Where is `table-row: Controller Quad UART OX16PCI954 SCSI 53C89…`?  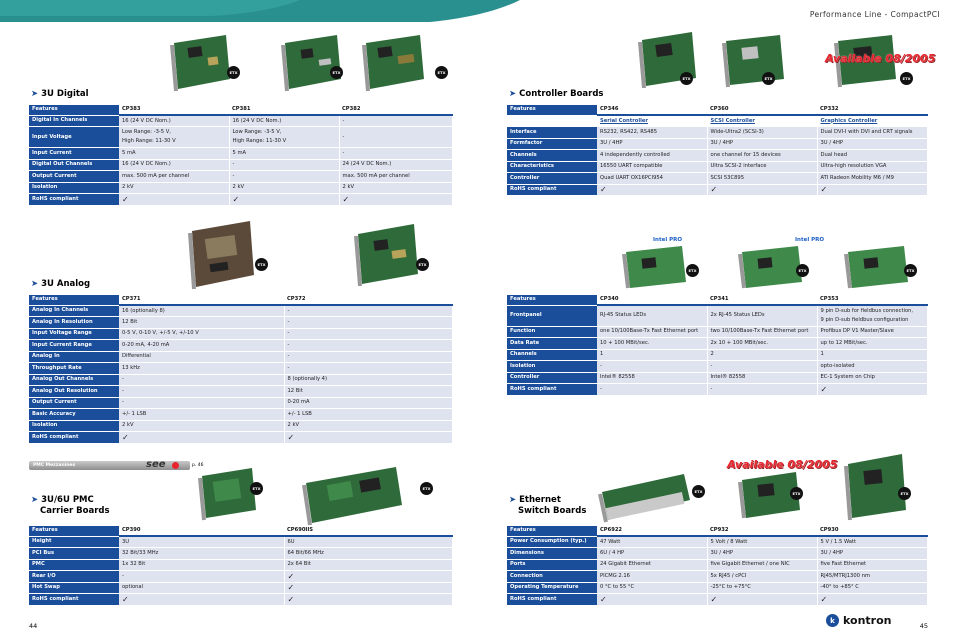 table-row: Controller Quad UART OX16PCI954 SCSI 53C89… is located at coordinates (717, 178).